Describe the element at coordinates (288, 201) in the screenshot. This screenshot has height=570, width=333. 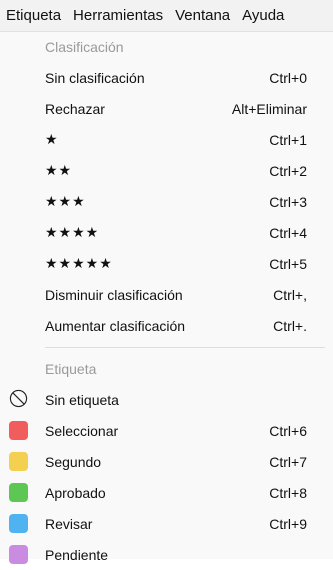
I see `menu-item-shortcut: Ctrl+3` at that location.